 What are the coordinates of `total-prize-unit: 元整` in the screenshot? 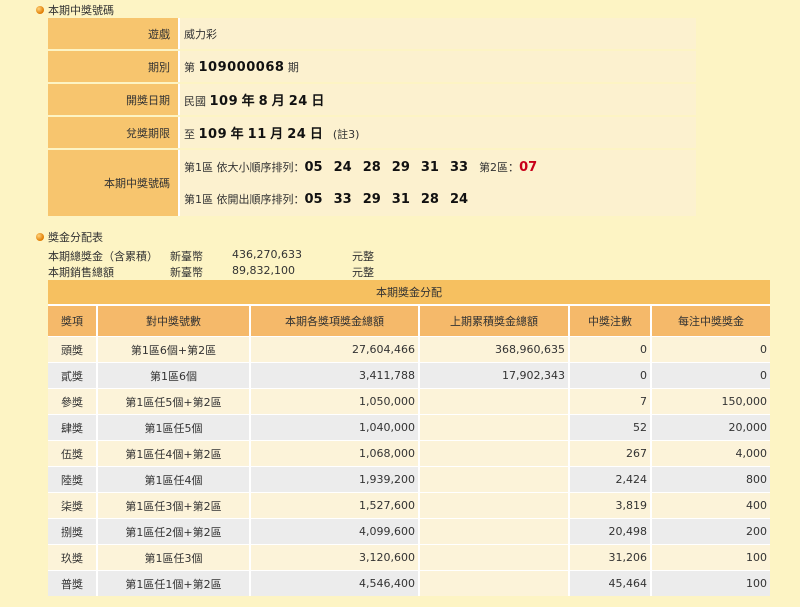 It's located at (363, 256).